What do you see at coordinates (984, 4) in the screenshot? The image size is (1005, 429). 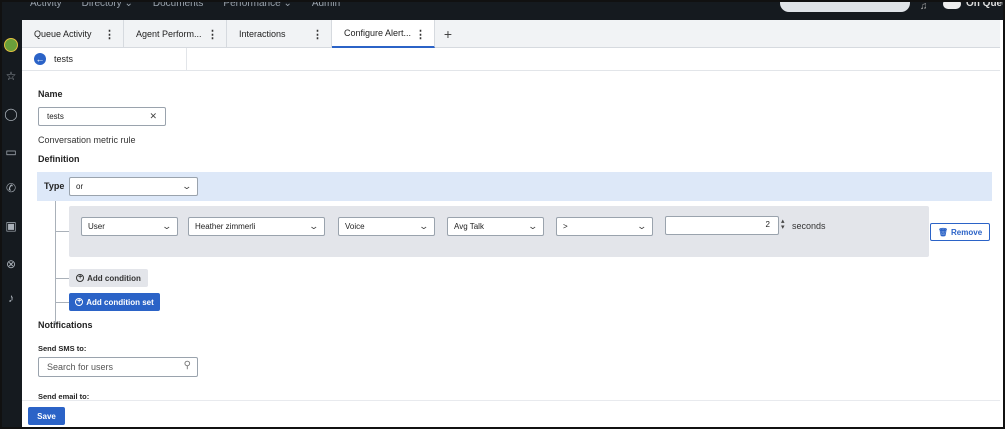 I see `queue-status-label: On Queue` at bounding box center [984, 4].